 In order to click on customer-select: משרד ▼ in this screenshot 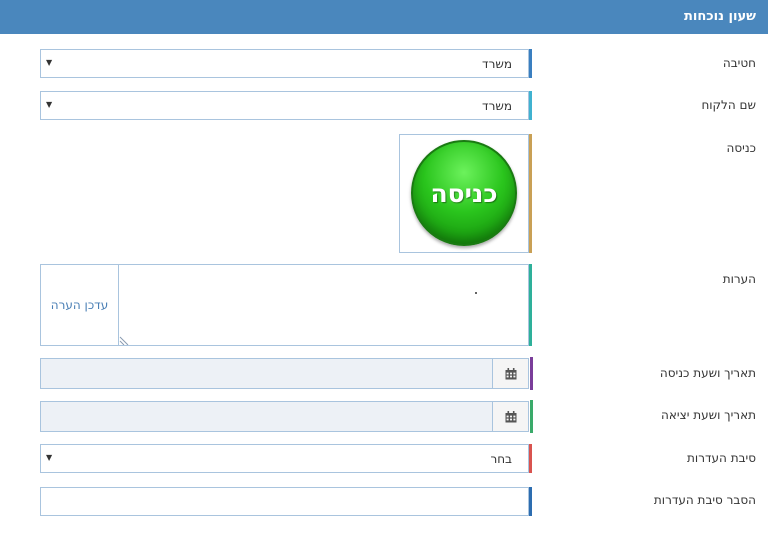, I will do `click(286, 105)`.